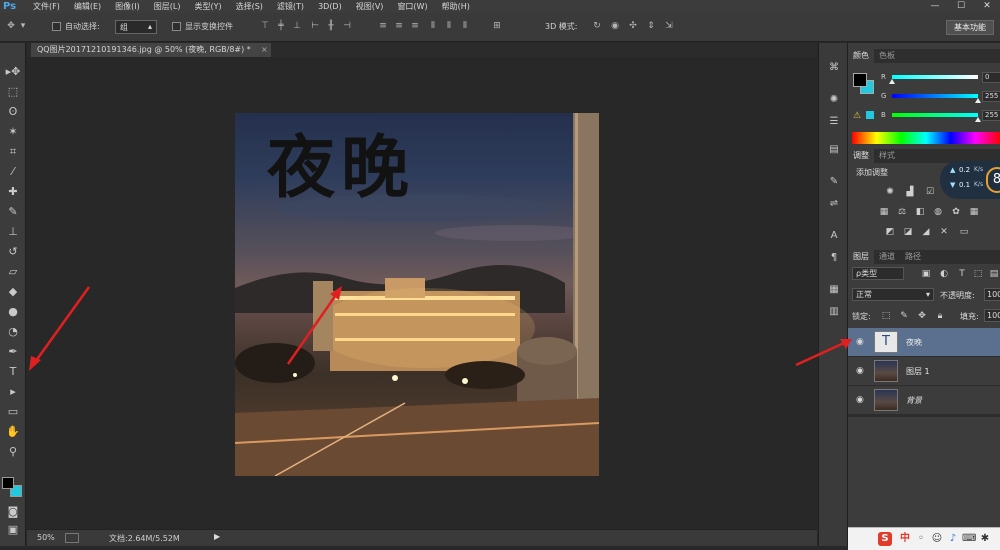 The height and width of the screenshot is (550, 1000). Describe the element at coordinates (136, 27) in the screenshot. I see `auto-select-dropdown: 组 ▴` at that location.